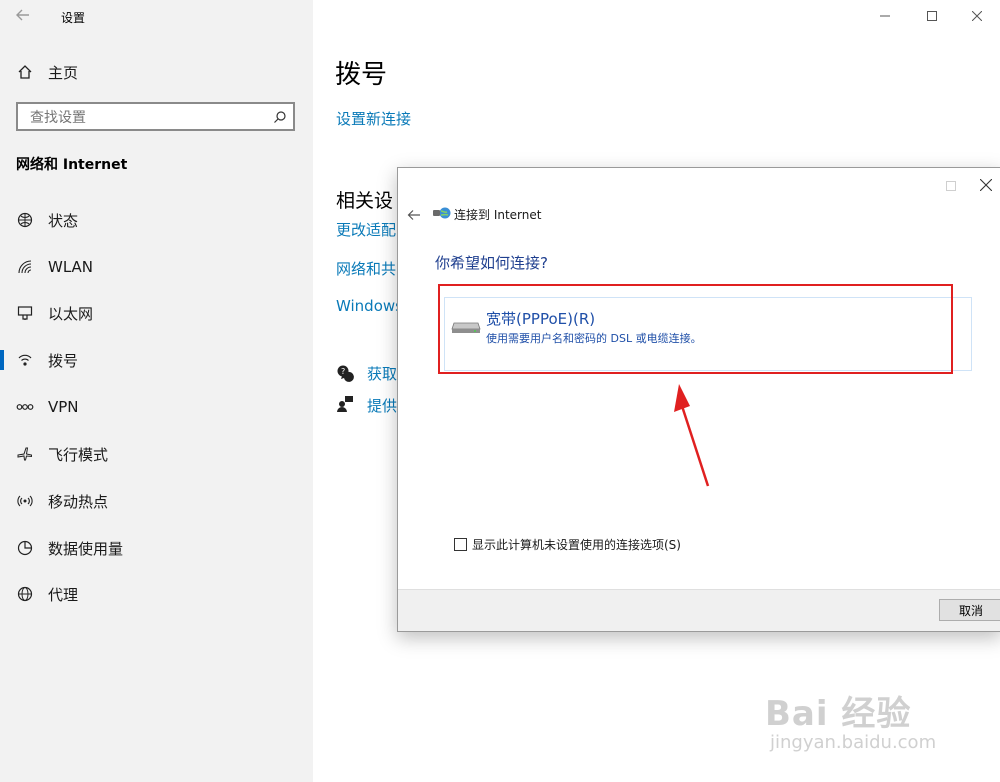  What do you see at coordinates (25, 72) in the screenshot?
I see `home-icon` at bounding box center [25, 72].